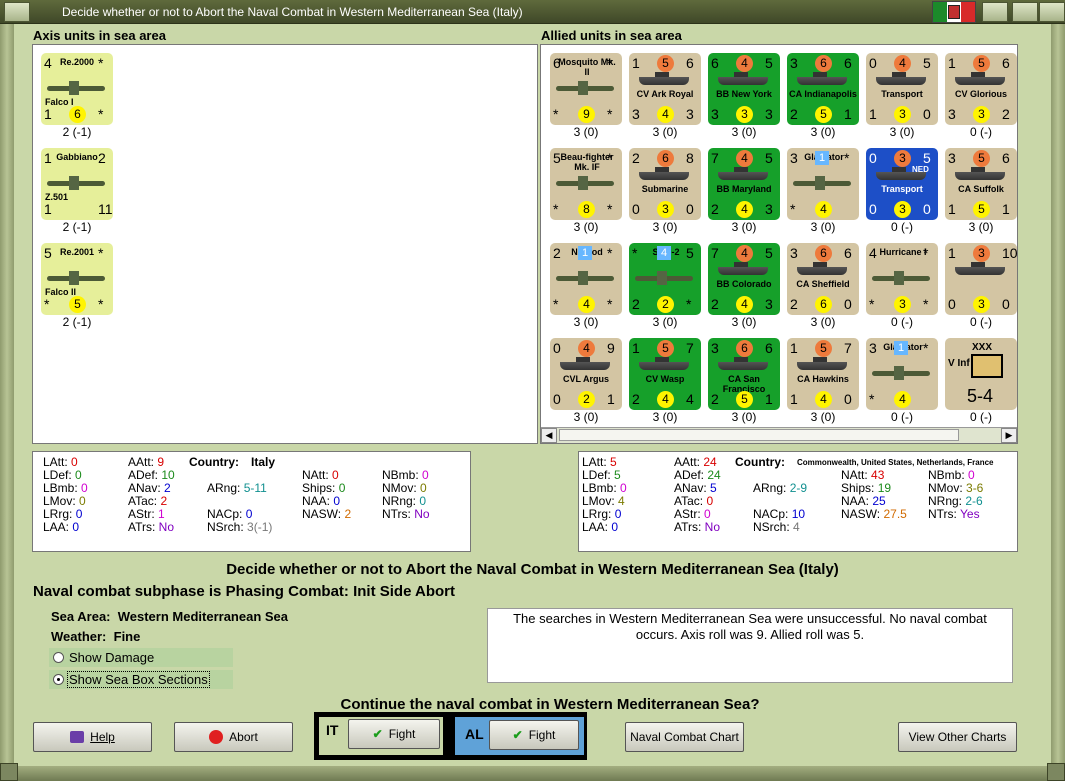 This screenshot has height=781, width=1065. I want to click on unit-counter: BB New York 6 4 5 3 3 3, so click(744, 89).